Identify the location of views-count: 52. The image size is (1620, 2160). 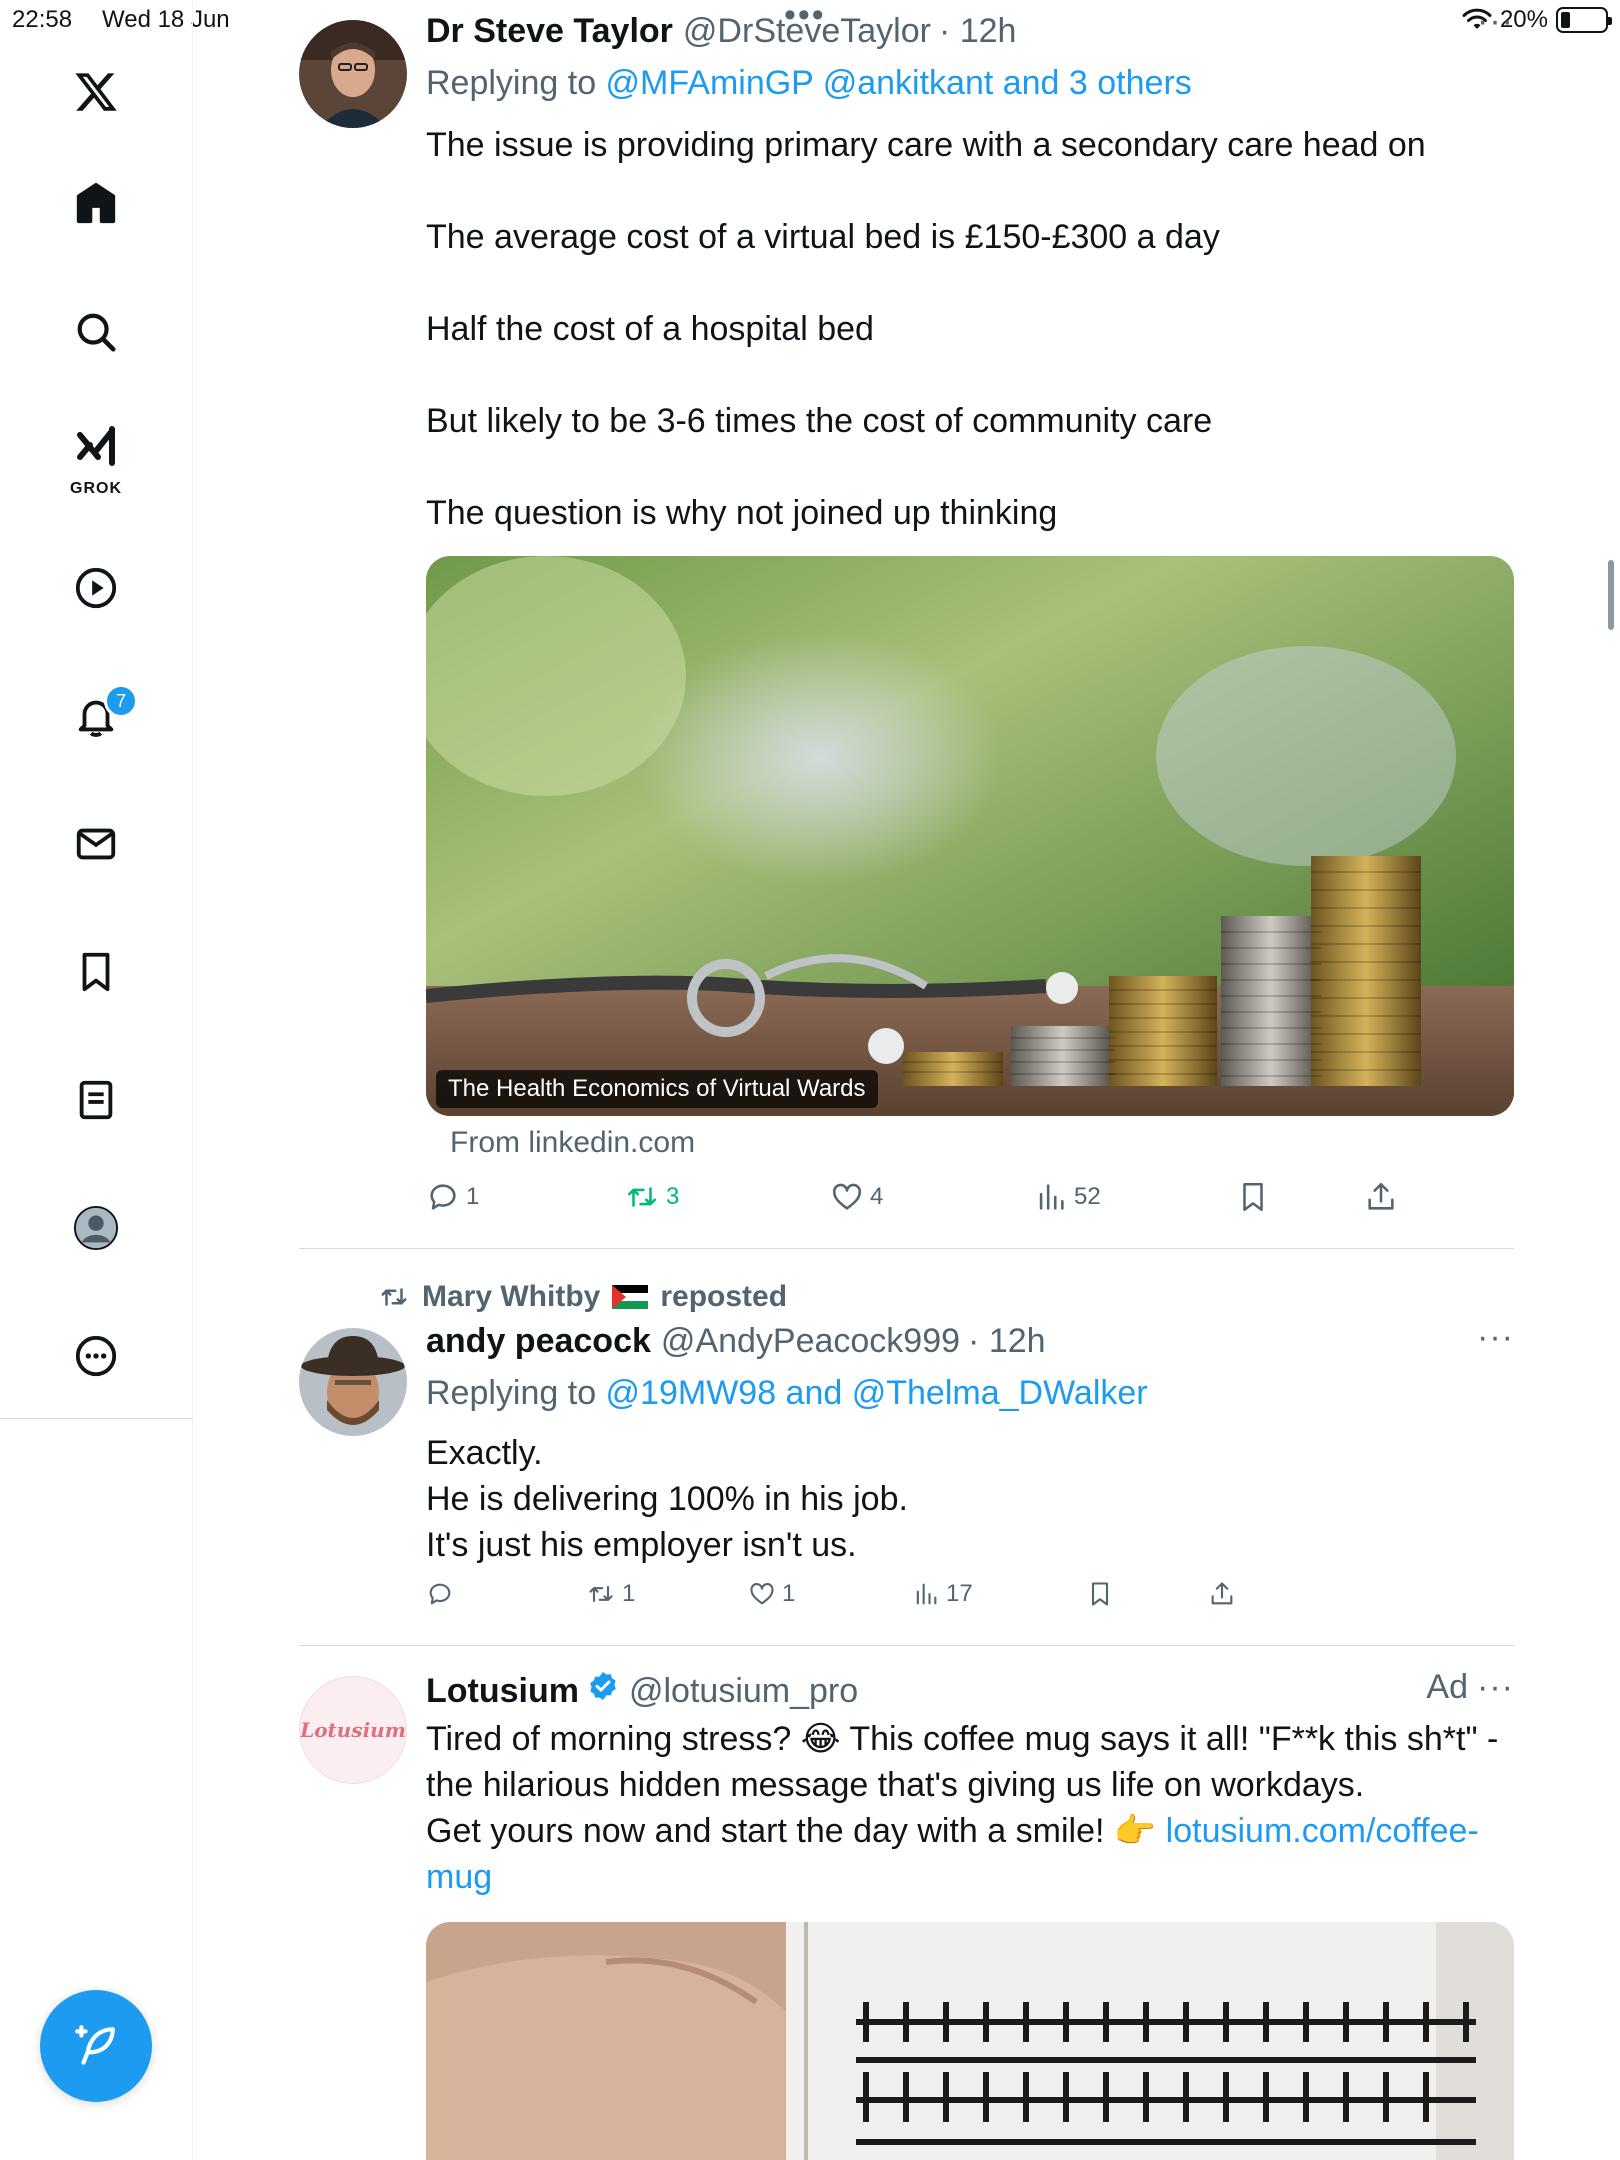
(1087, 1196).